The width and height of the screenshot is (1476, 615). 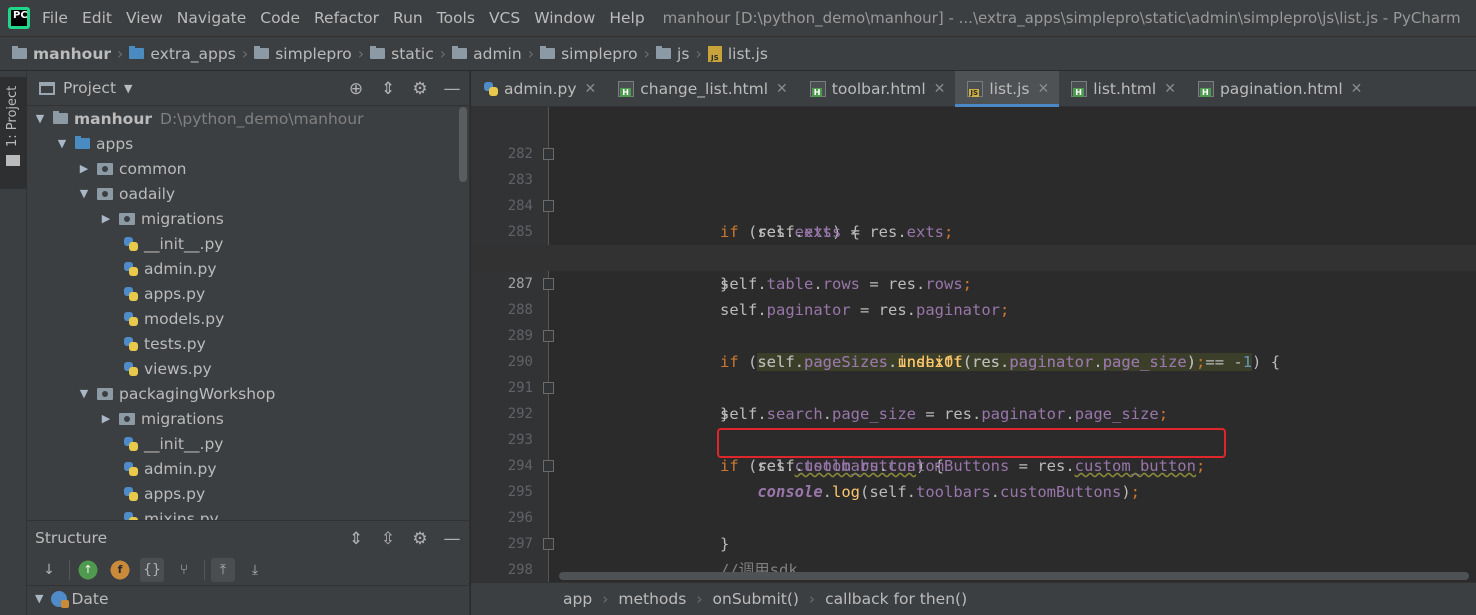 I want to click on code-line: 282, so click(x=973, y=138).